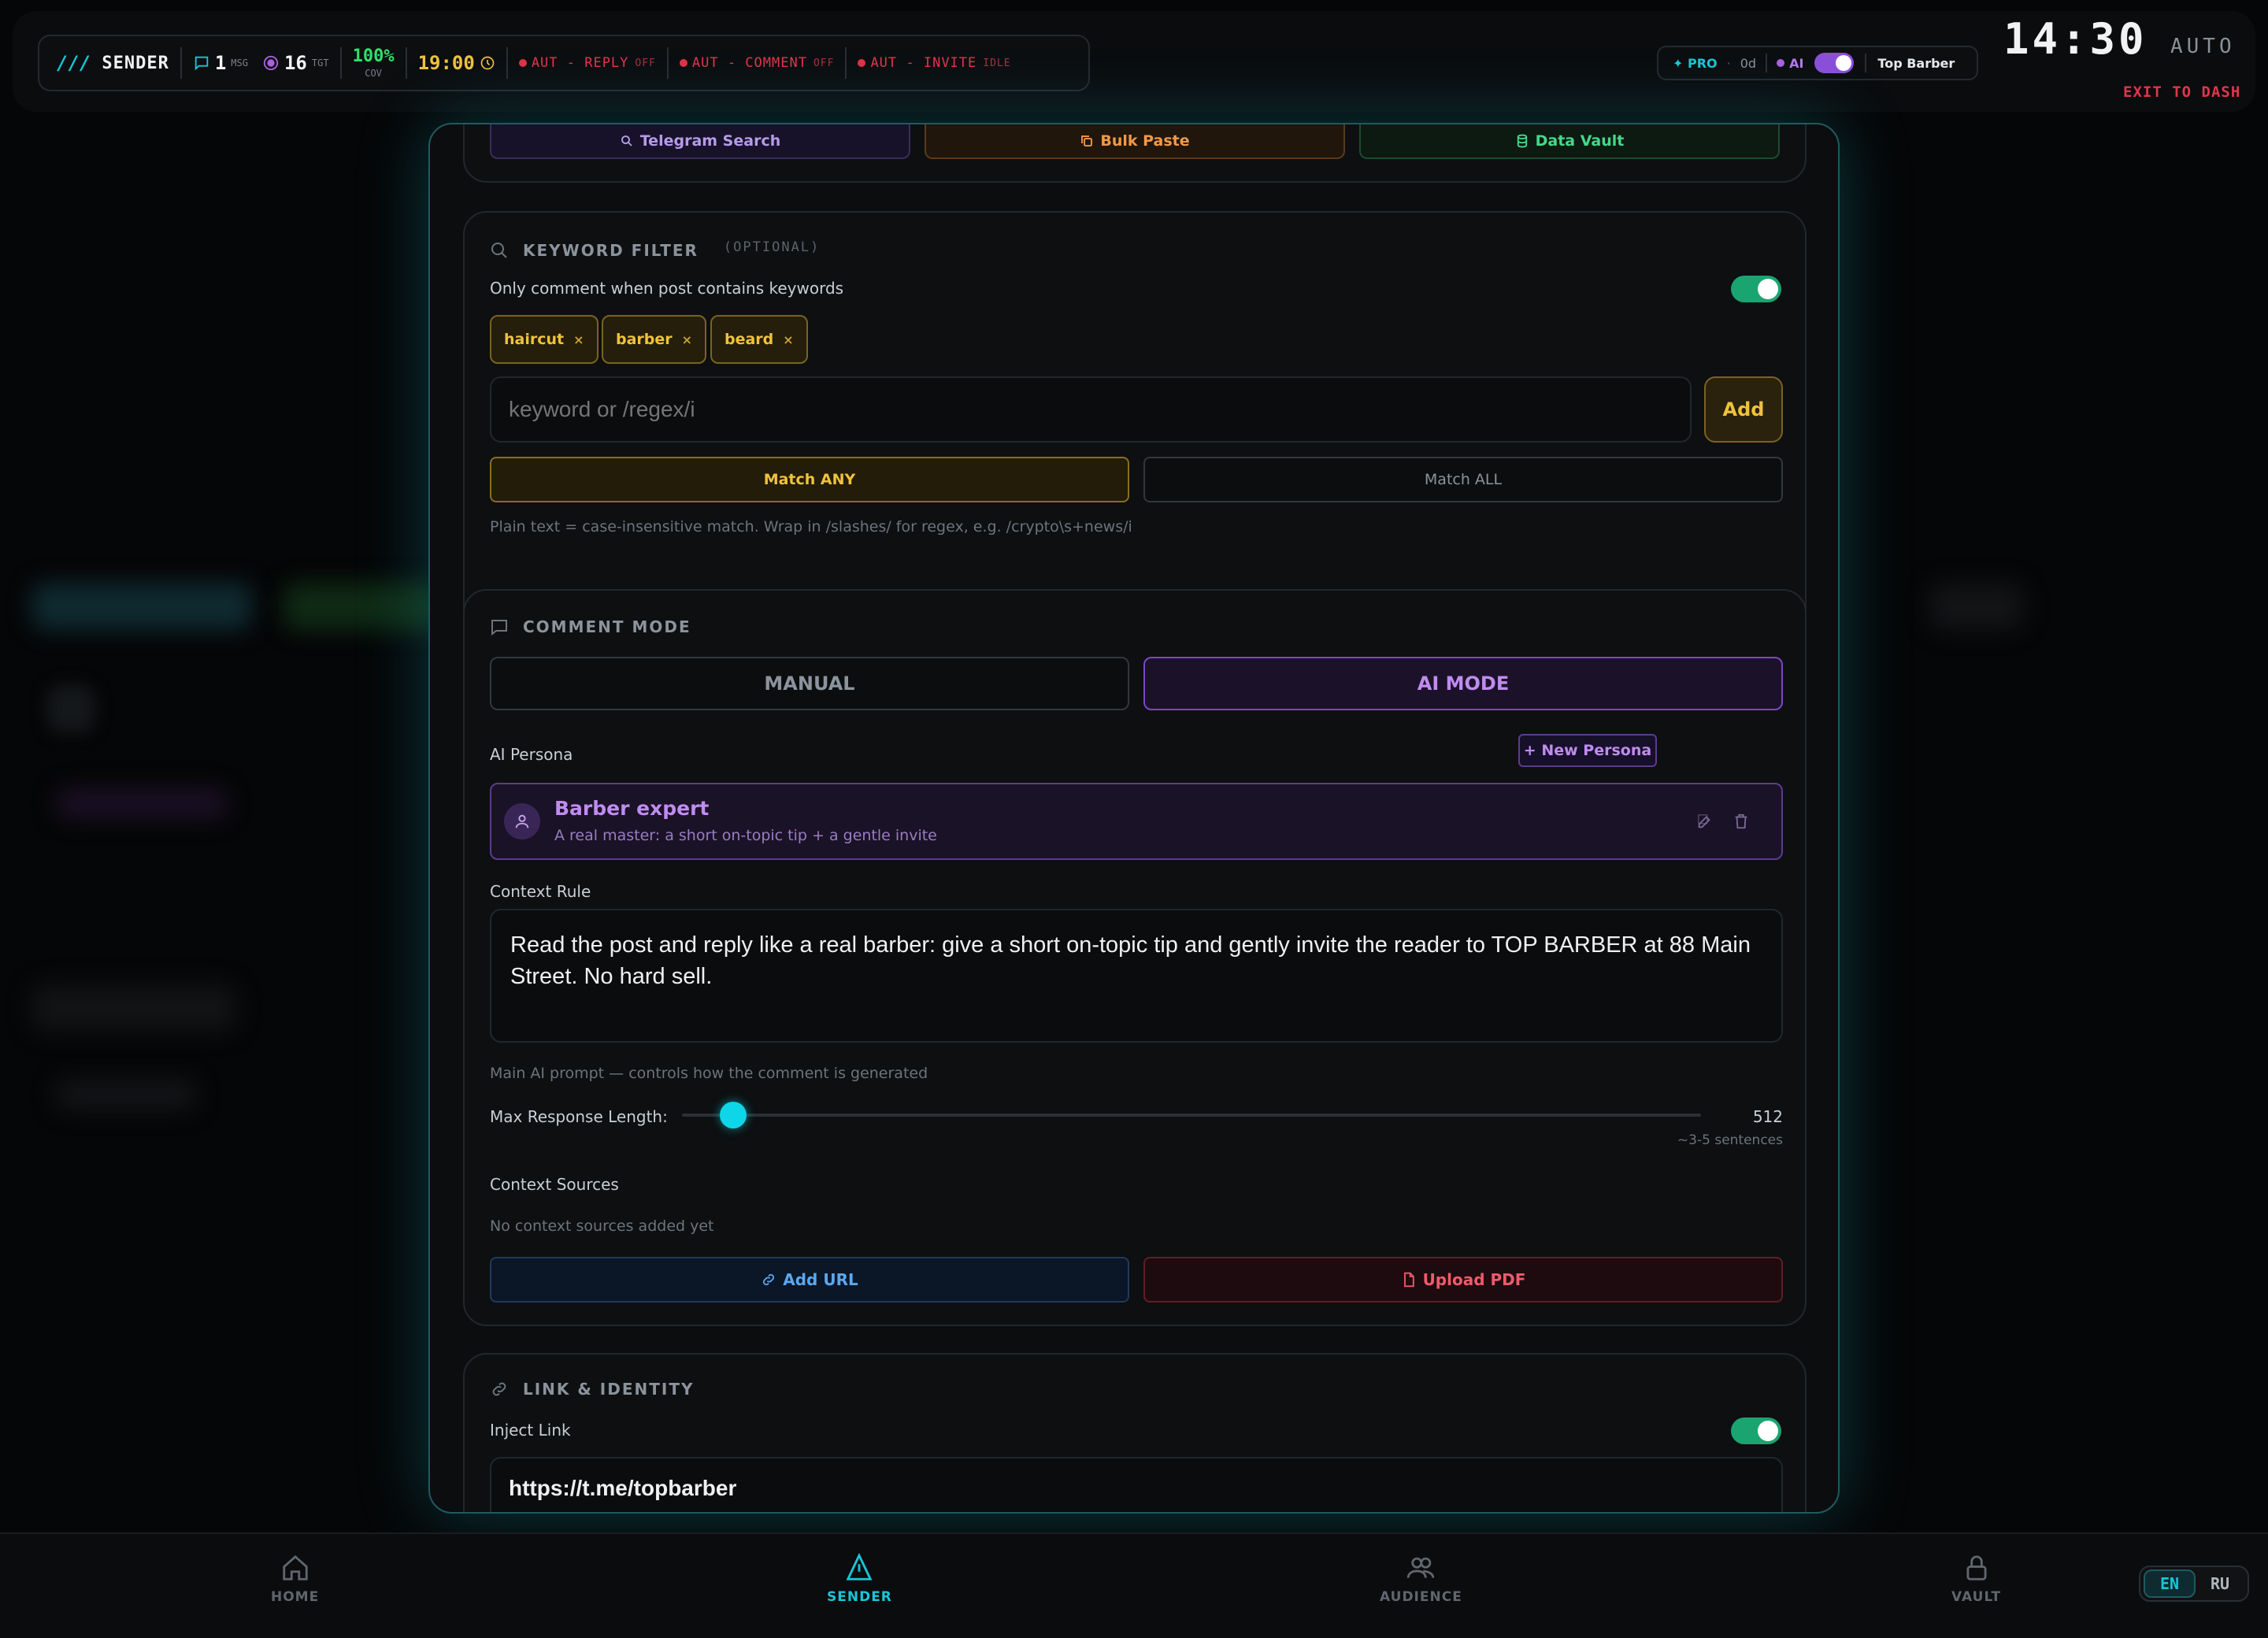 Image resolution: width=2268 pixels, height=1638 pixels. Describe the element at coordinates (531, 754) in the screenshot. I see `ai-persona-label: AI Persona` at that location.